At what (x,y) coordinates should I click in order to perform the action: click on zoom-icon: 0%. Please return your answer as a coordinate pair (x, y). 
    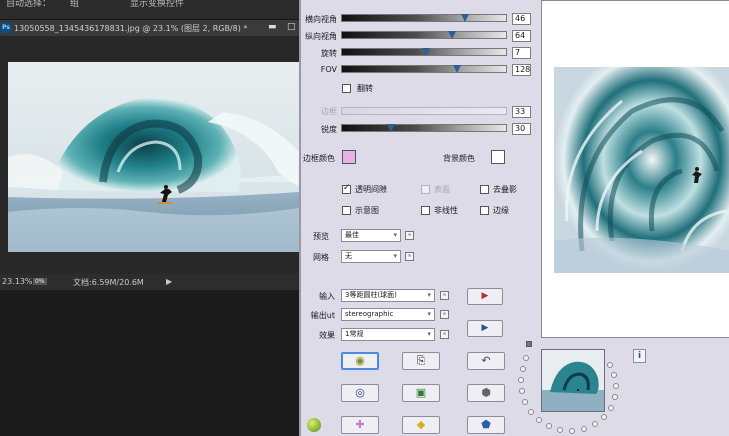
    Looking at the image, I should click on (40, 281).